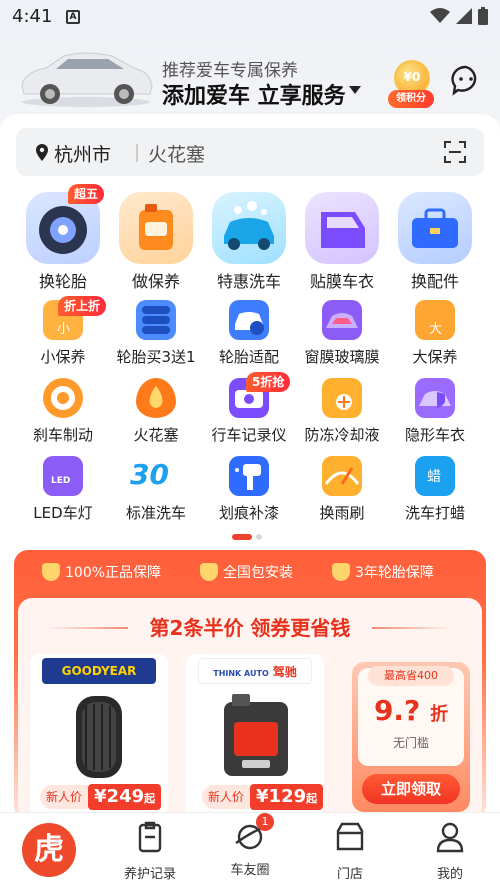 This screenshot has width=500, height=888. I want to click on coolant-icon, so click(342, 398).